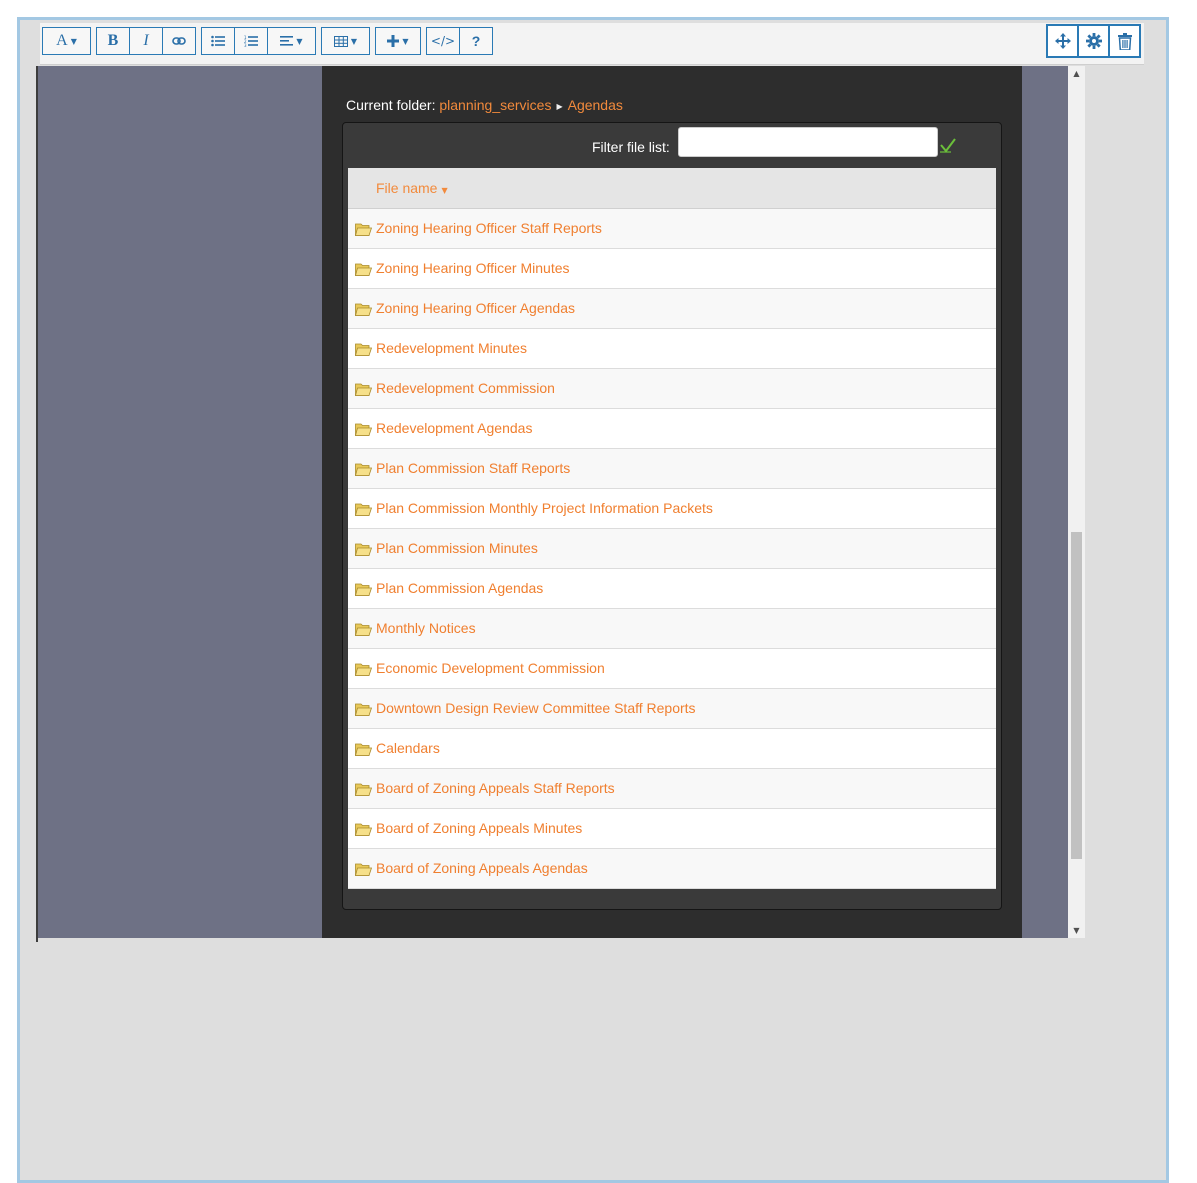 The width and height of the screenshot is (1197, 1183). Describe the element at coordinates (948, 145) in the screenshot. I see `check-icon` at that location.